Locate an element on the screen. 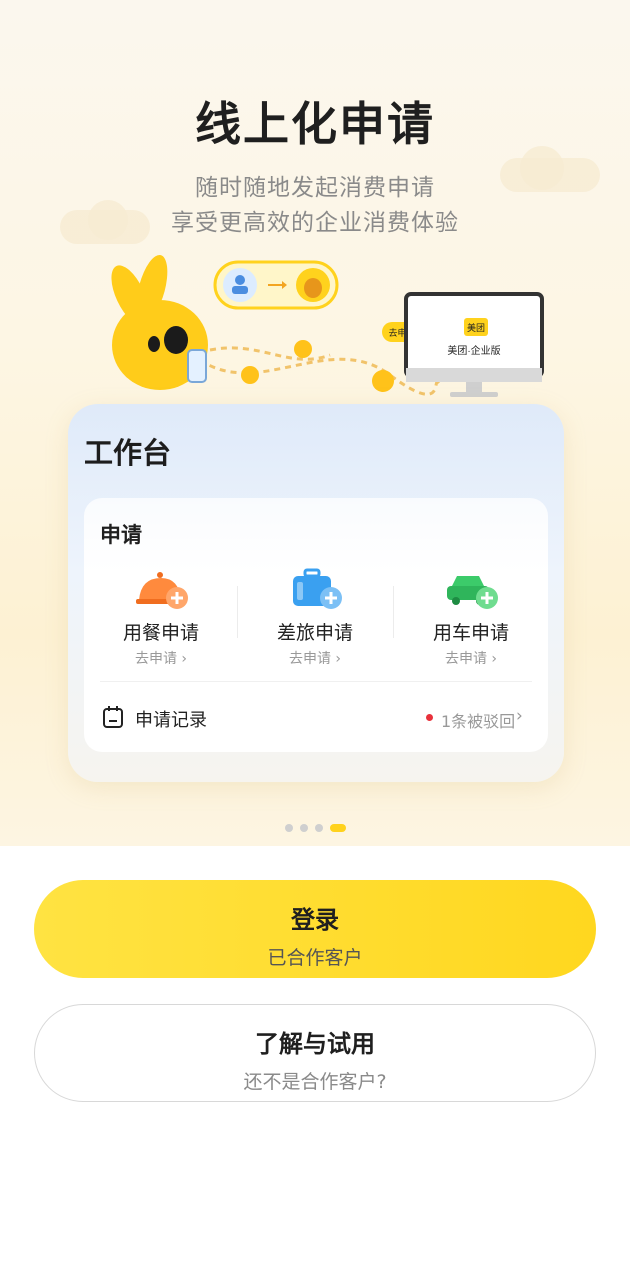 This screenshot has width=630, height=1280. monitor-logo: 美团 is located at coordinates (476, 327).